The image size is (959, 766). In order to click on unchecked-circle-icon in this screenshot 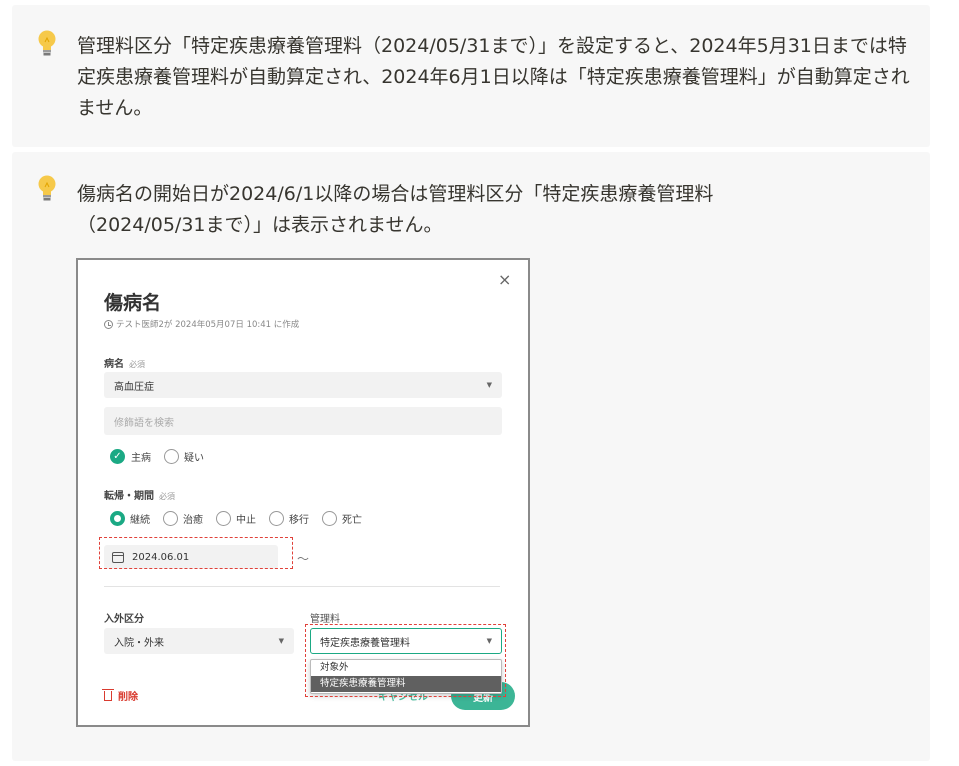, I will do `click(171, 456)`.